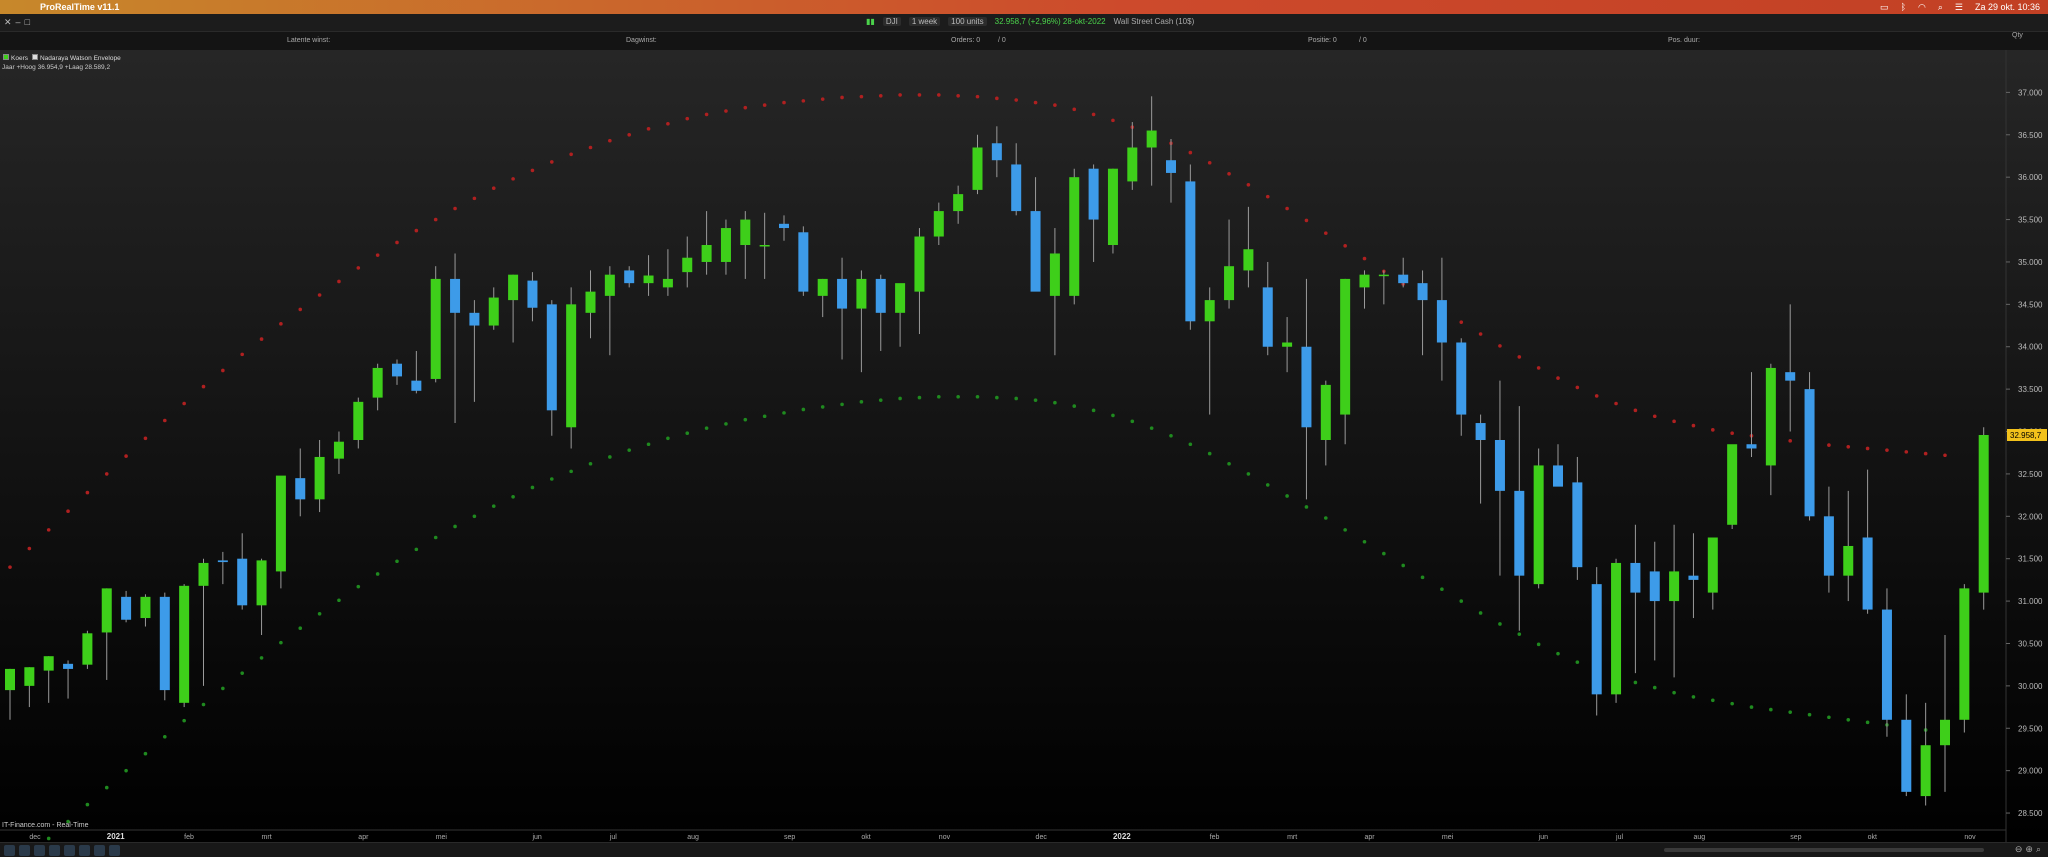 This screenshot has height=857, width=2048. Describe the element at coordinates (2030, 262) in the screenshot. I see `y-tick-label: 35.000` at that location.